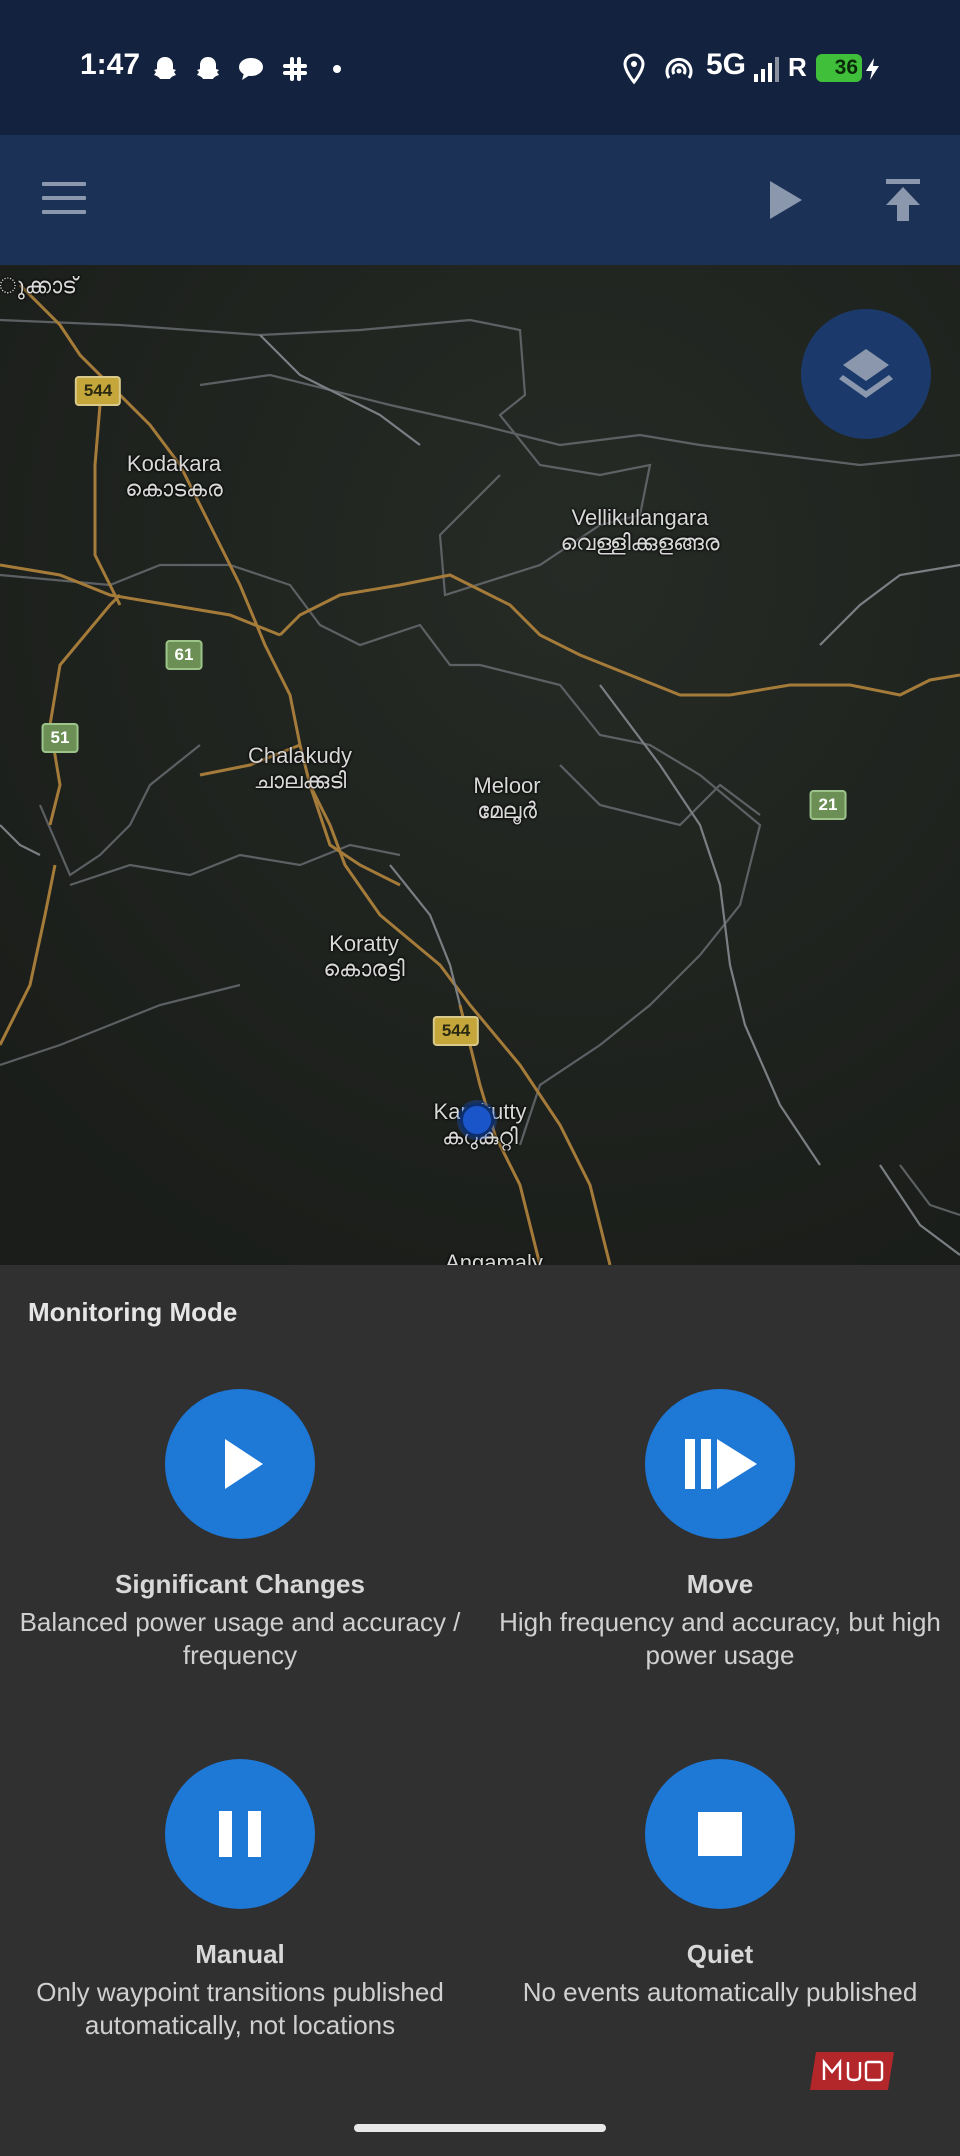 Image resolution: width=960 pixels, height=2156 pixels. I want to click on home-indicator, so click(480, 2128).